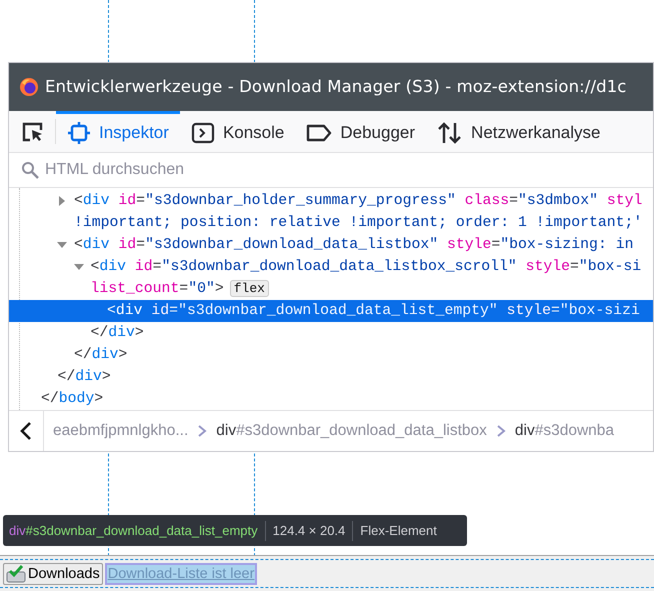  I want to click on markup-line: </body>, so click(331, 399).